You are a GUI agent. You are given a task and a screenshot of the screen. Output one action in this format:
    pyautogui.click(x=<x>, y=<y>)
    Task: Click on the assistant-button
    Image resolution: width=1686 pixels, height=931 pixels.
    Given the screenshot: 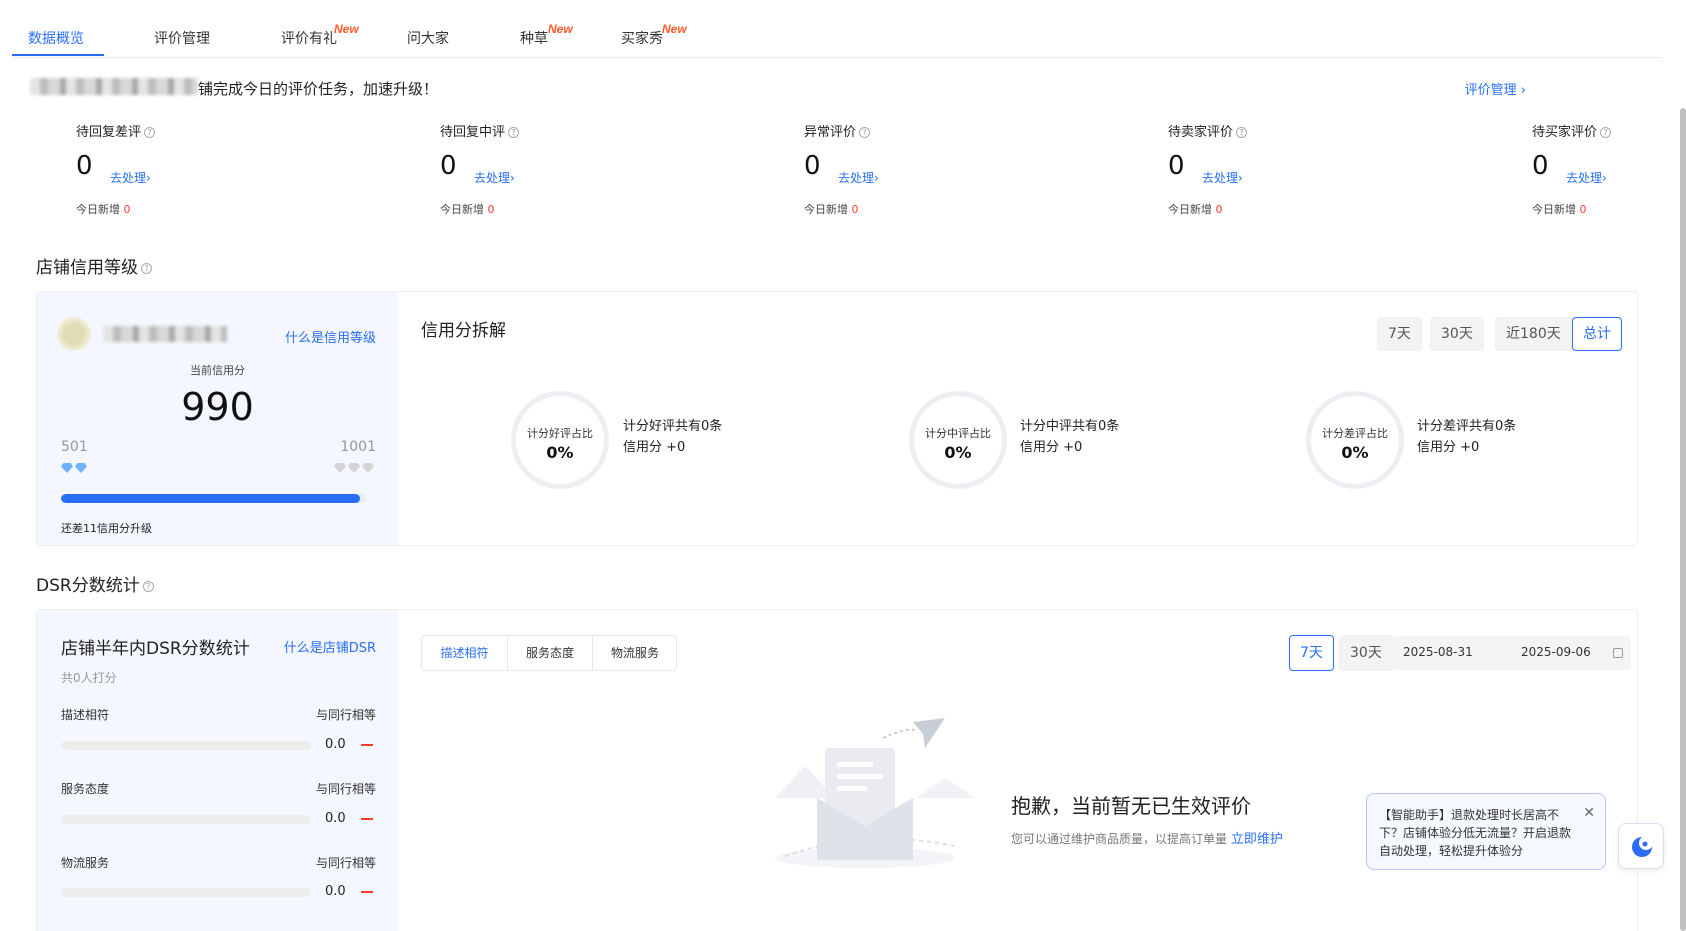 What is the action you would take?
    pyautogui.click(x=1641, y=846)
    